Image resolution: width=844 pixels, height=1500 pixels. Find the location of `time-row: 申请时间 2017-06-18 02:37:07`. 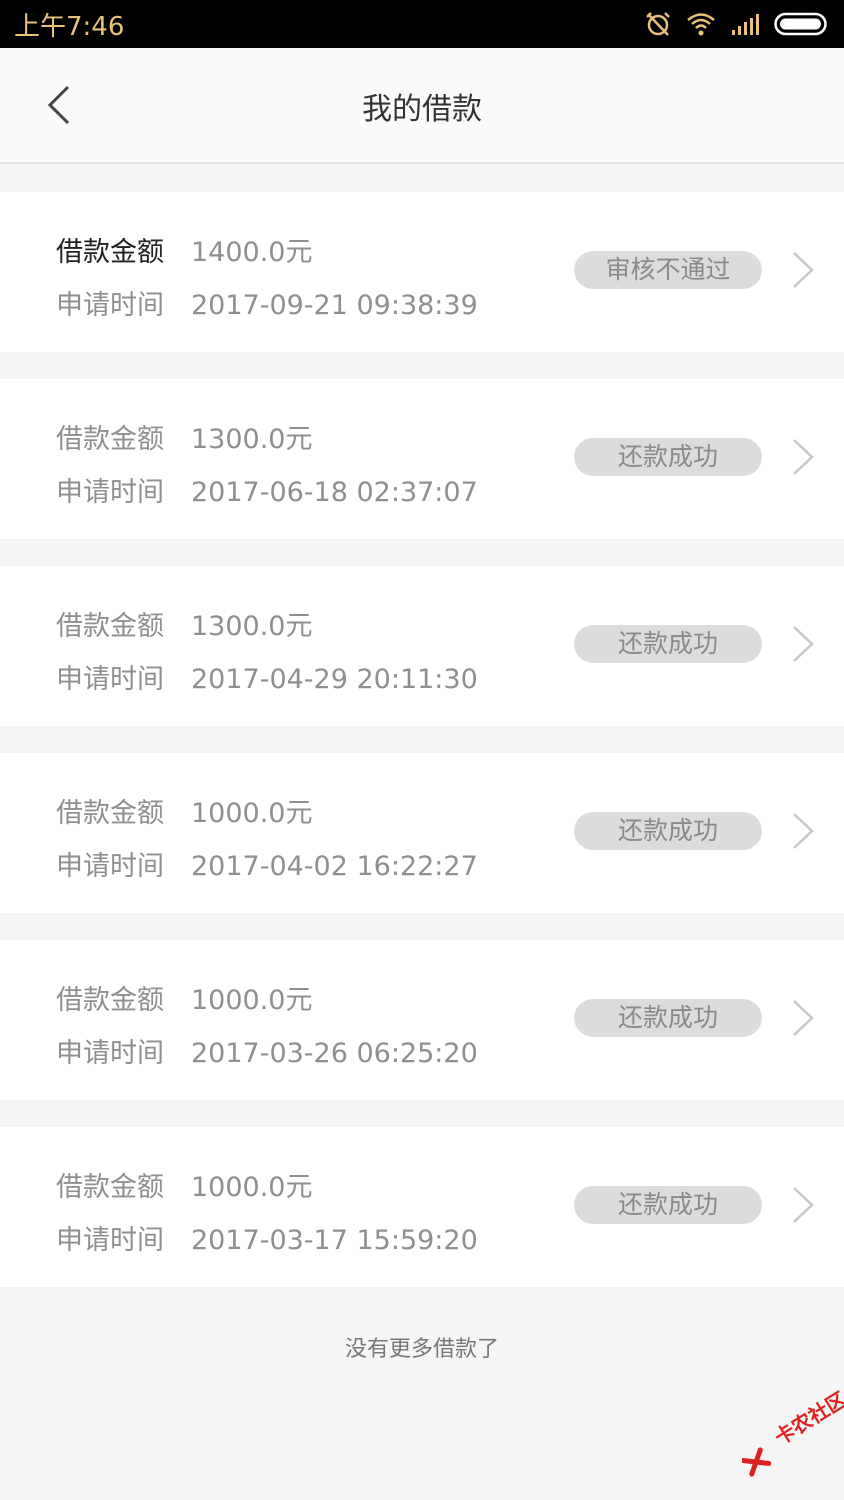

time-row: 申请时间 2017-06-18 02:37:07 is located at coordinates (267, 489).